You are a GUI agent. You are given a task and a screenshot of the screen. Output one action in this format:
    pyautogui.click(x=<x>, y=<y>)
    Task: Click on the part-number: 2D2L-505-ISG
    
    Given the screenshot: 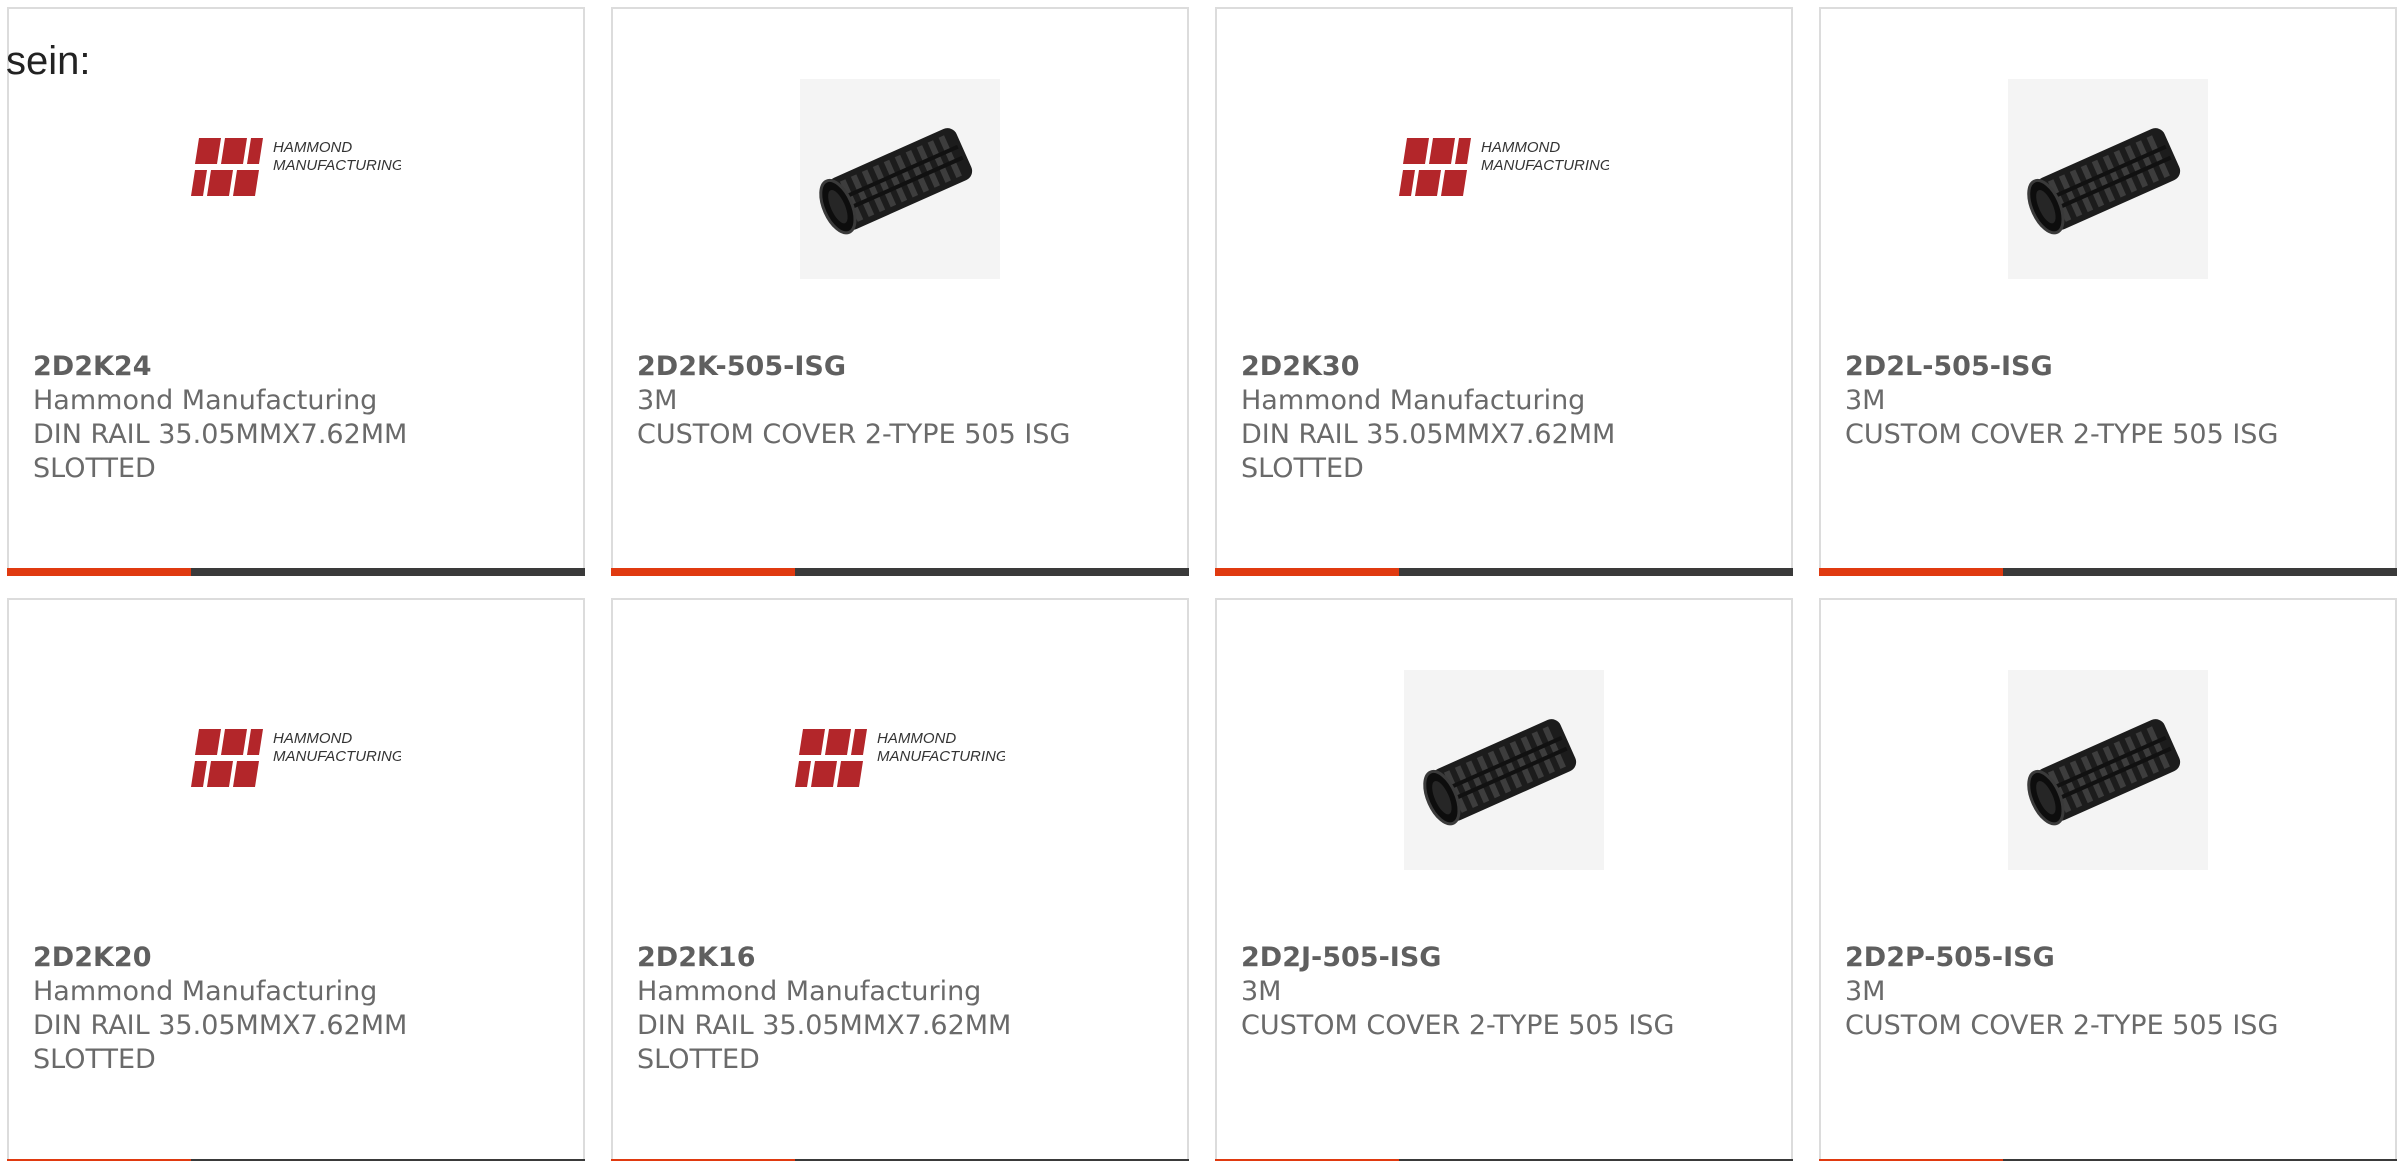 What is the action you would take?
    pyautogui.click(x=2110, y=367)
    